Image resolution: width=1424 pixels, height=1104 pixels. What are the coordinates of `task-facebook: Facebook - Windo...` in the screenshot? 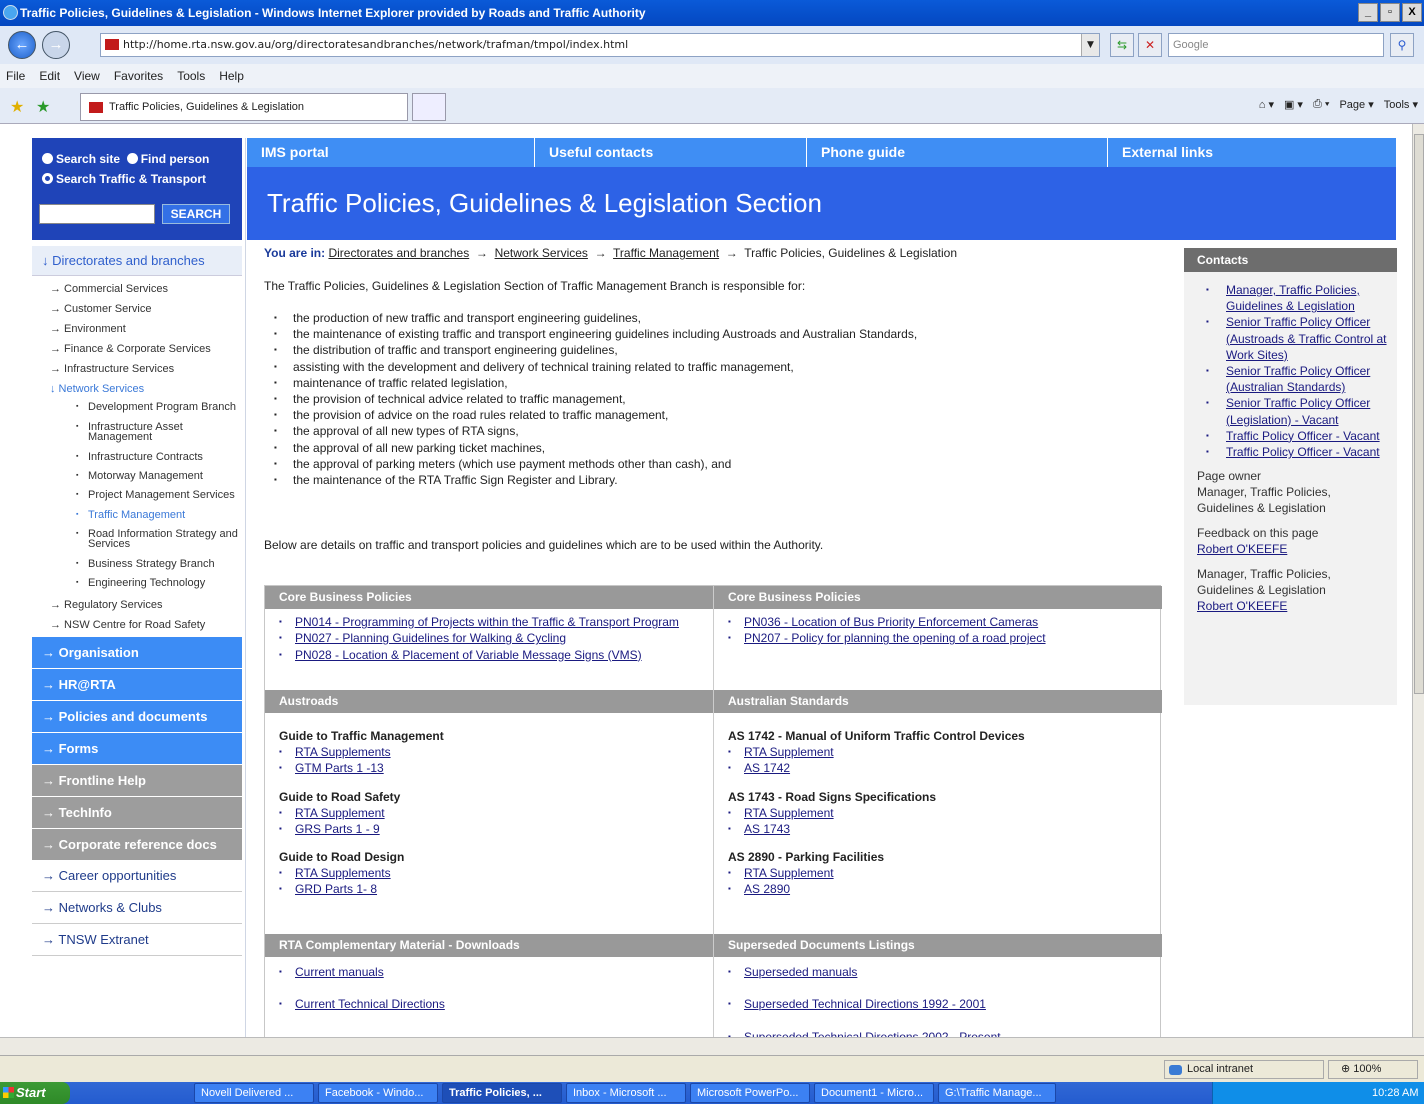 It's located at (378, 1093).